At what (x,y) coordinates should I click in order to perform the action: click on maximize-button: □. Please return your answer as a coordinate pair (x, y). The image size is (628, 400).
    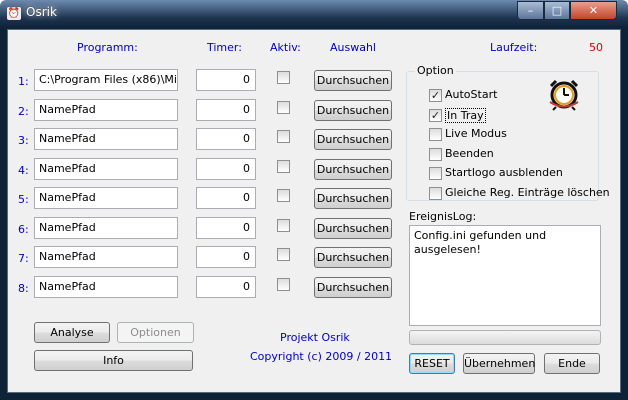
    Looking at the image, I should click on (557, 10).